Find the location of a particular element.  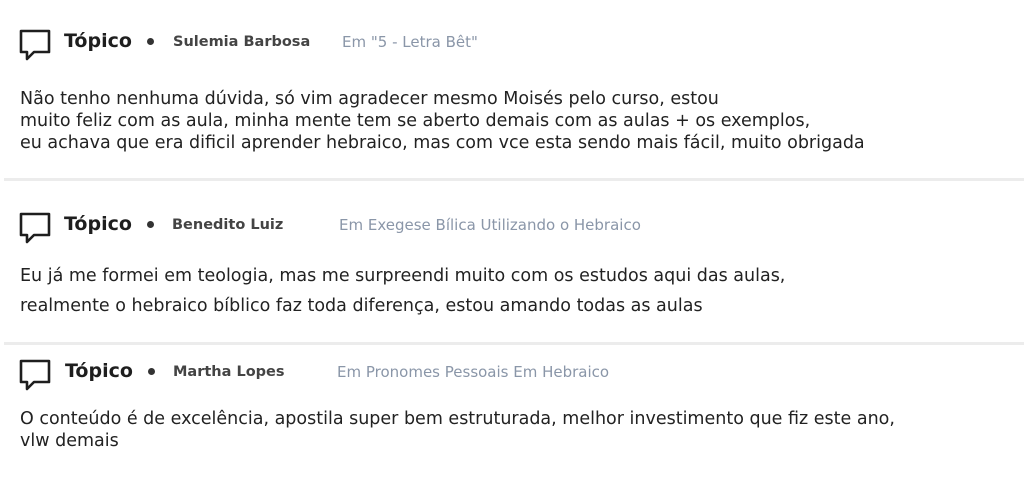

post-body-line: vlw demais is located at coordinates (69, 441).